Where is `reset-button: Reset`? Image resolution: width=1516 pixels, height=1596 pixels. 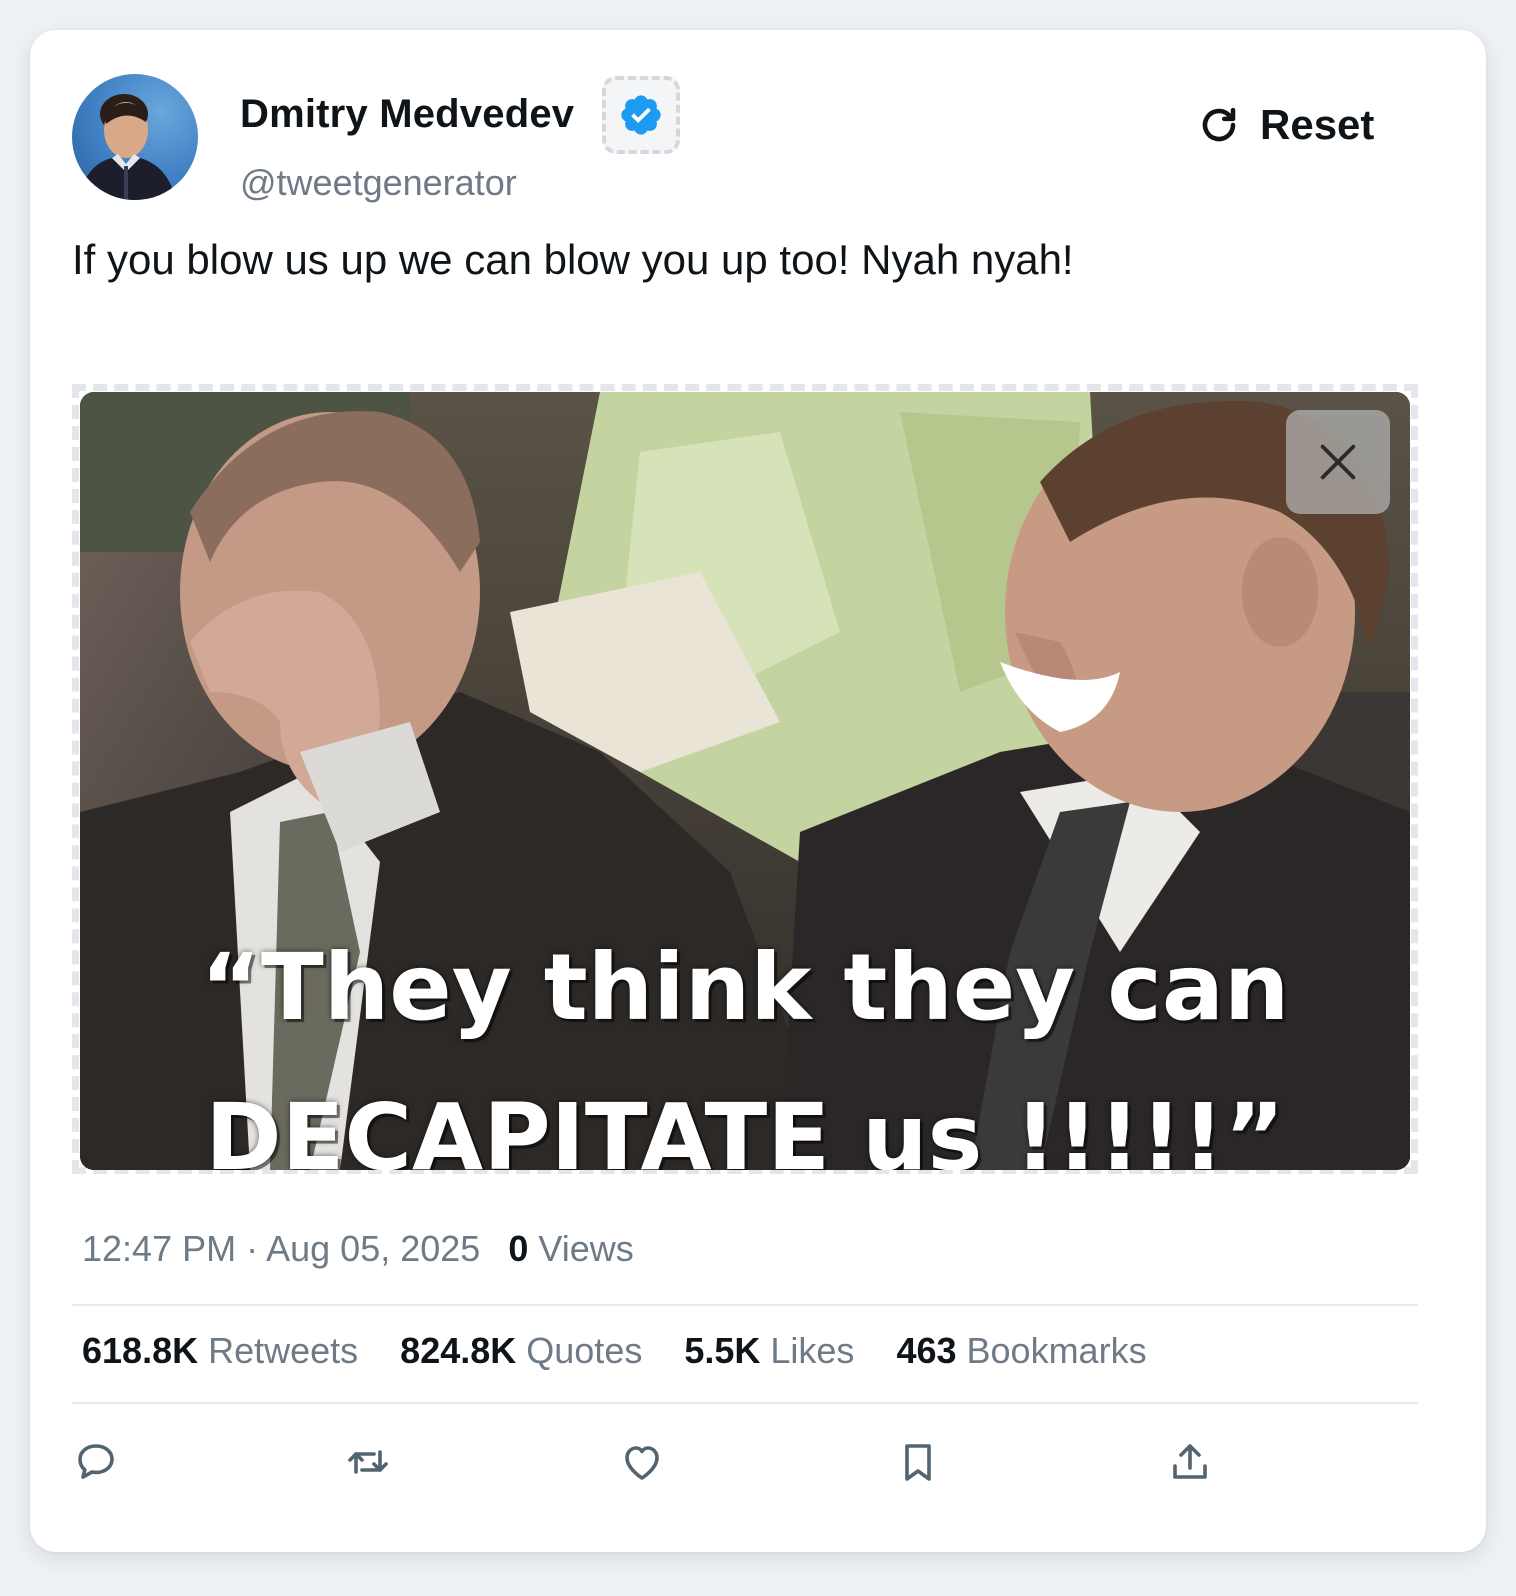
reset-button: Reset is located at coordinates (1286, 125).